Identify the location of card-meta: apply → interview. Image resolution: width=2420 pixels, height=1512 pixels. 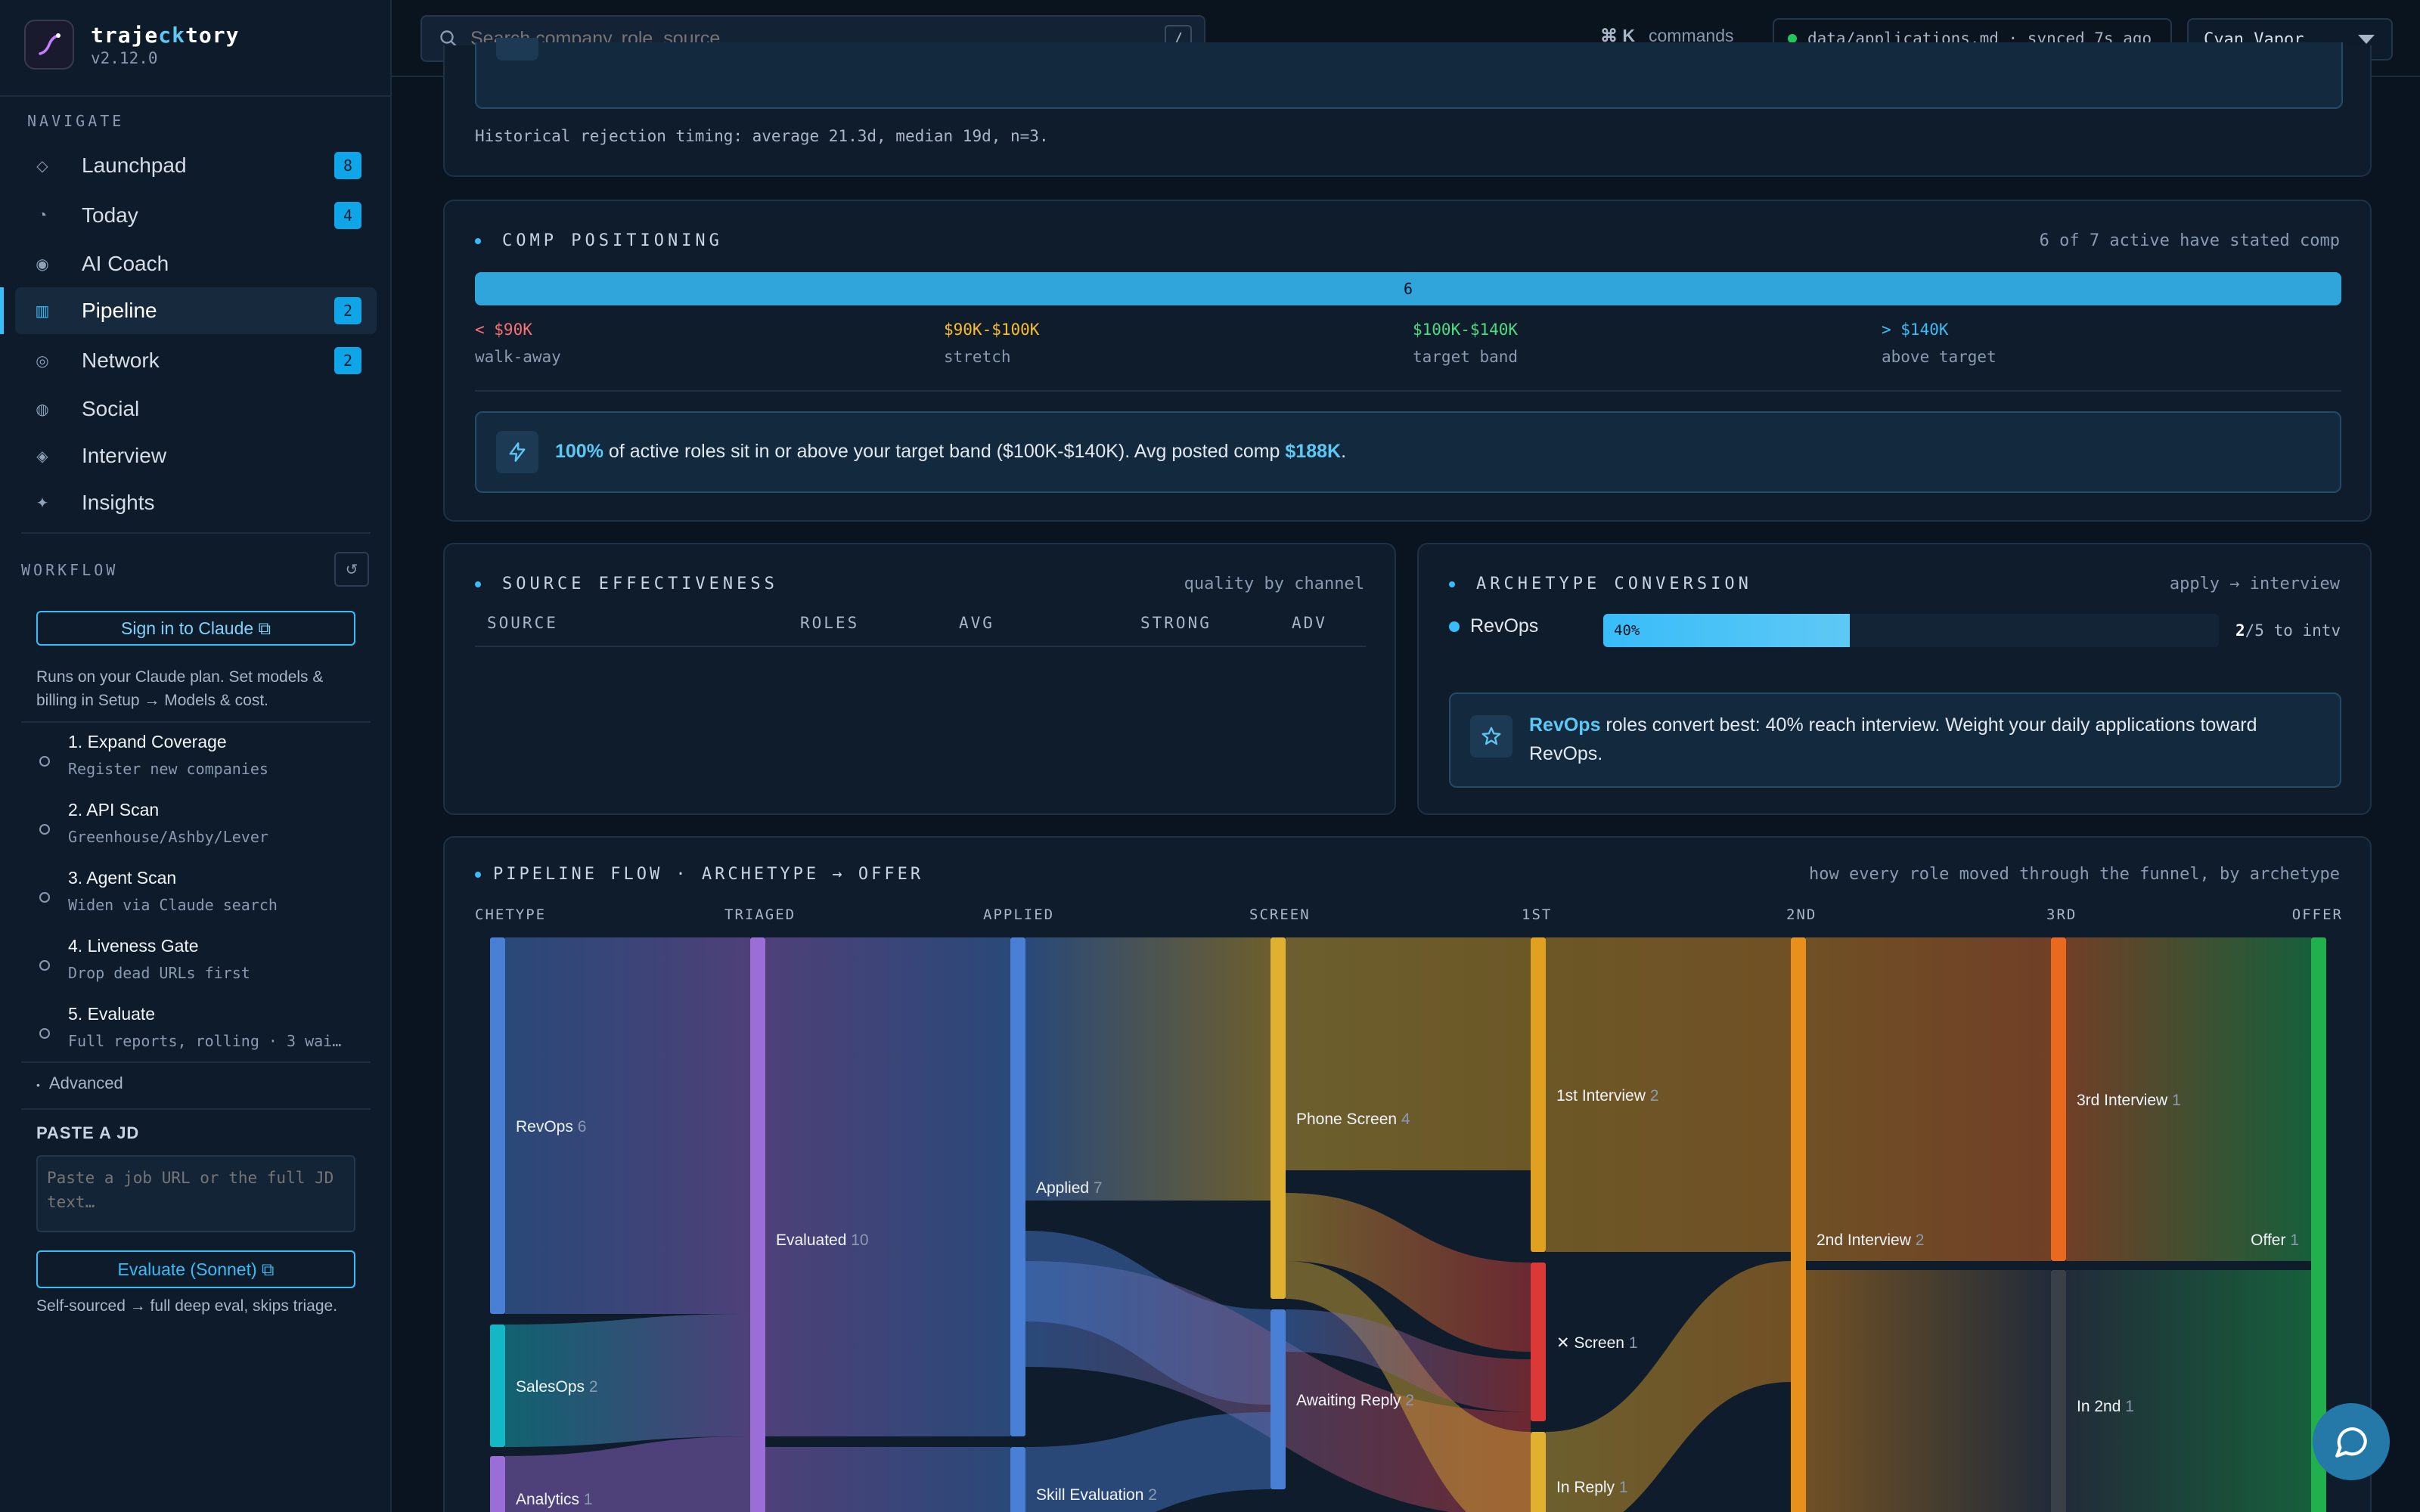
(2254, 584).